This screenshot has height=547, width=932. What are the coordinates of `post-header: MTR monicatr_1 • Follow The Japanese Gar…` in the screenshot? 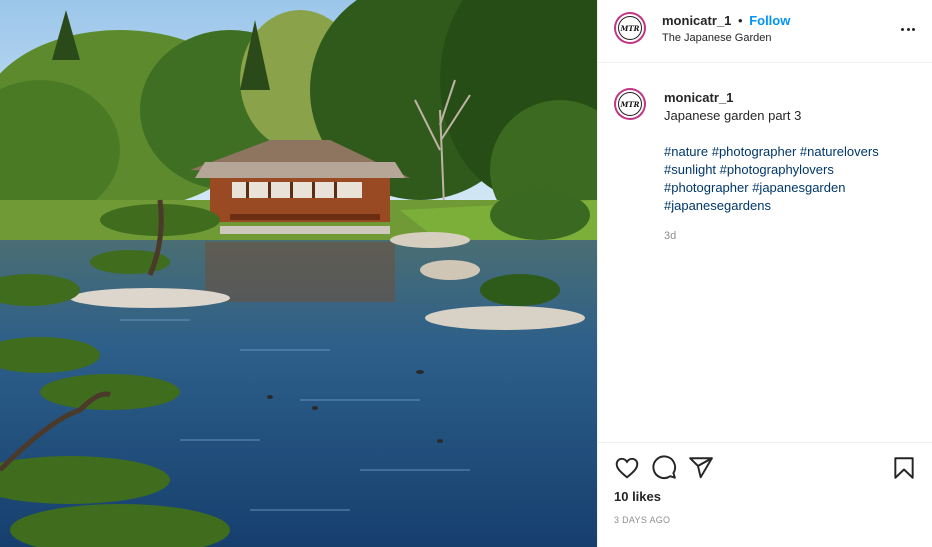 It's located at (765, 31).